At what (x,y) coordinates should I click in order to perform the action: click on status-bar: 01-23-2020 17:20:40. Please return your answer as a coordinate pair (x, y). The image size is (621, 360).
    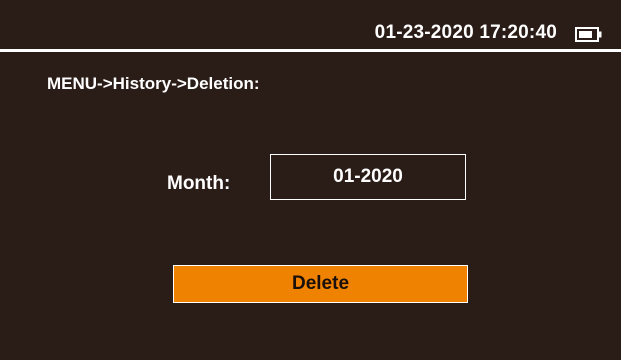
    Looking at the image, I should click on (310, 24).